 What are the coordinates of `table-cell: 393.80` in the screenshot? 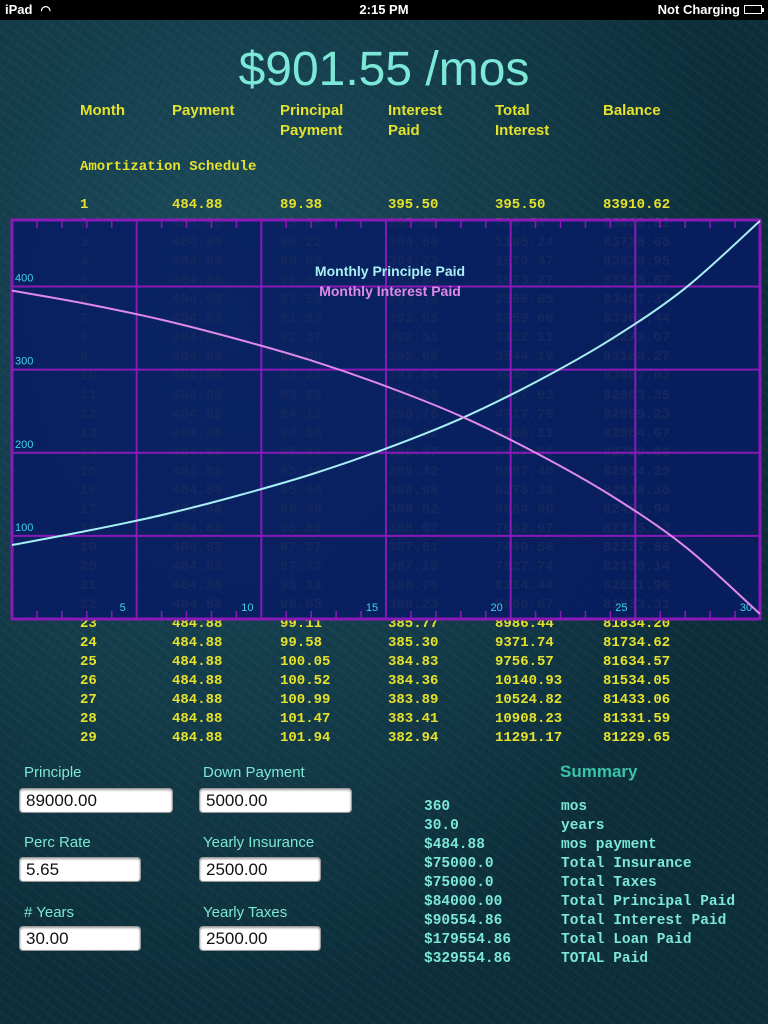 It's located at (413, 281).